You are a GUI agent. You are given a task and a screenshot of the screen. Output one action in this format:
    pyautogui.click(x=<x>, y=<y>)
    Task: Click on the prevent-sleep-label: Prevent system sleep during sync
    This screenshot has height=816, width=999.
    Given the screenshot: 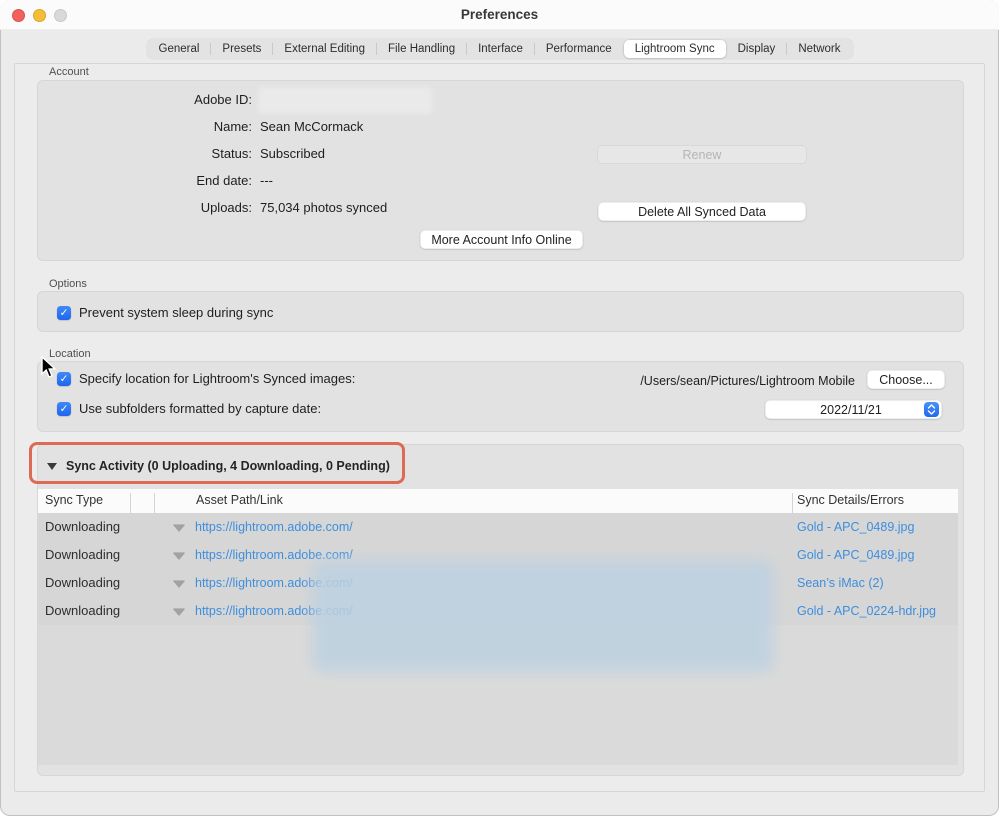 What is the action you would take?
    pyautogui.click(x=176, y=312)
    